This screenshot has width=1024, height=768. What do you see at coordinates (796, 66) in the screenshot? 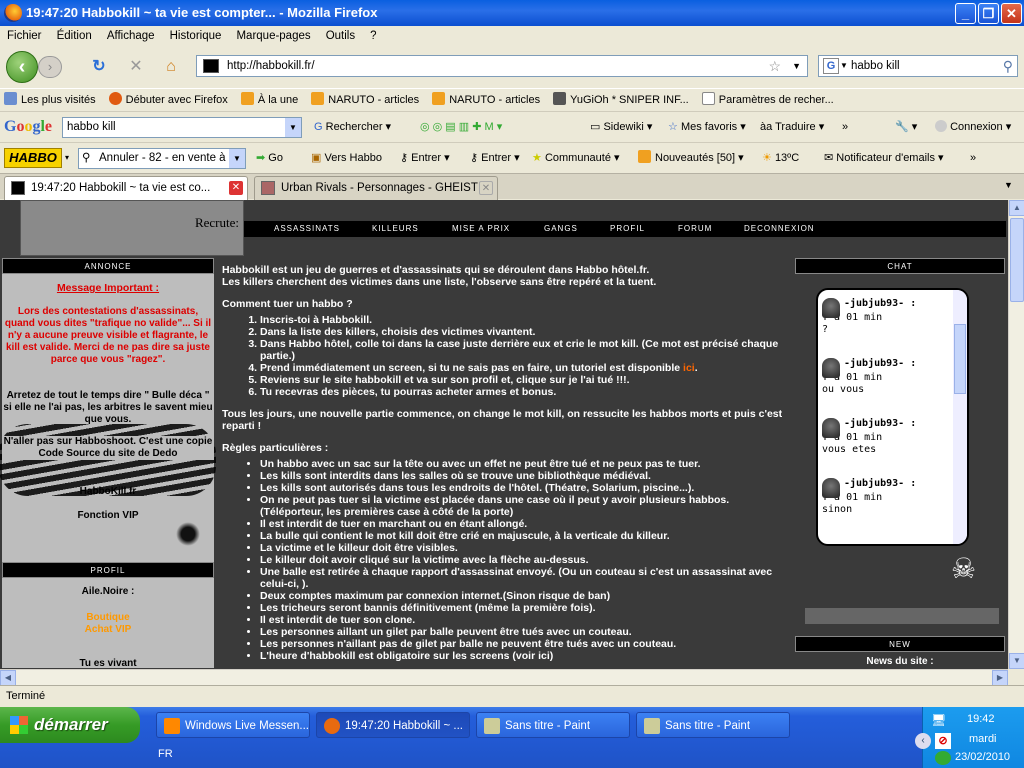
I see `url-dropdown-icon: ▼` at bounding box center [796, 66].